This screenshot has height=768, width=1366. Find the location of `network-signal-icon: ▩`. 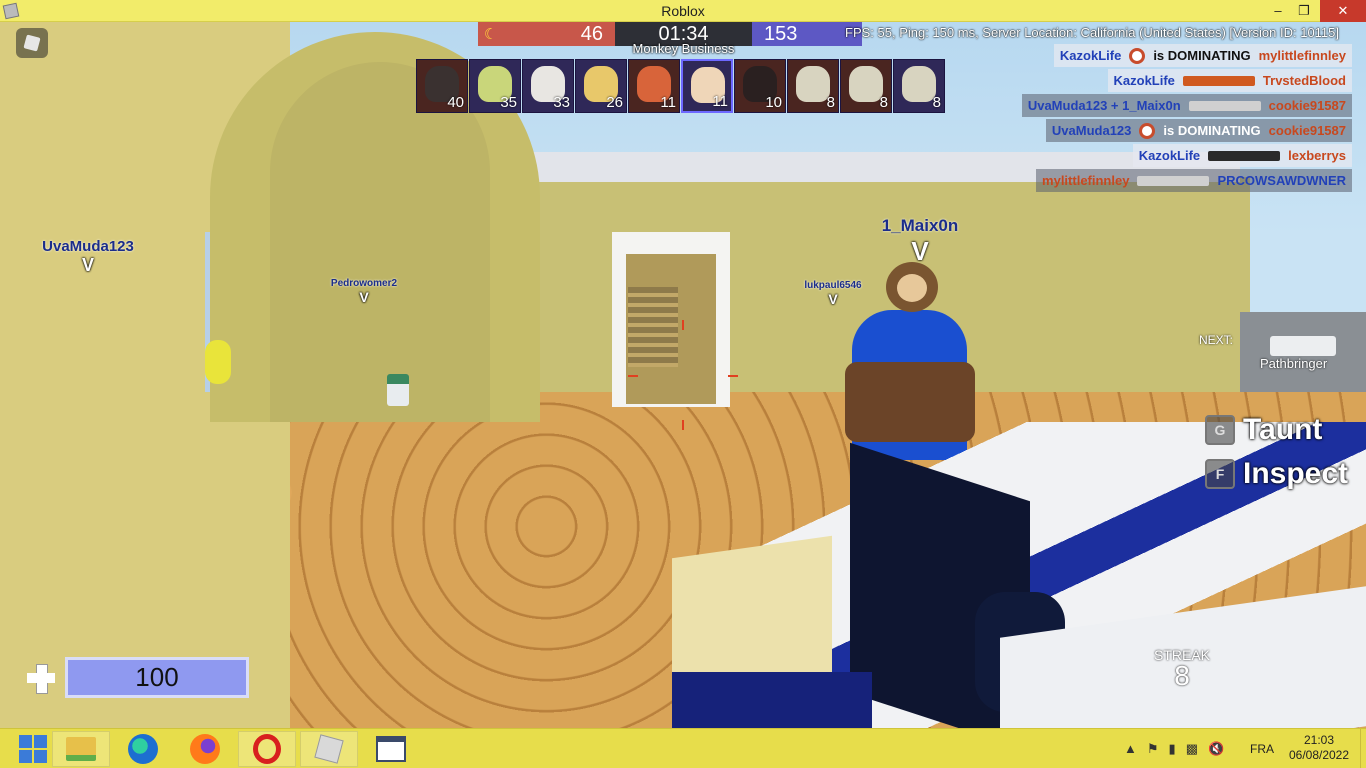

network-signal-icon: ▩ is located at coordinates (1192, 749).